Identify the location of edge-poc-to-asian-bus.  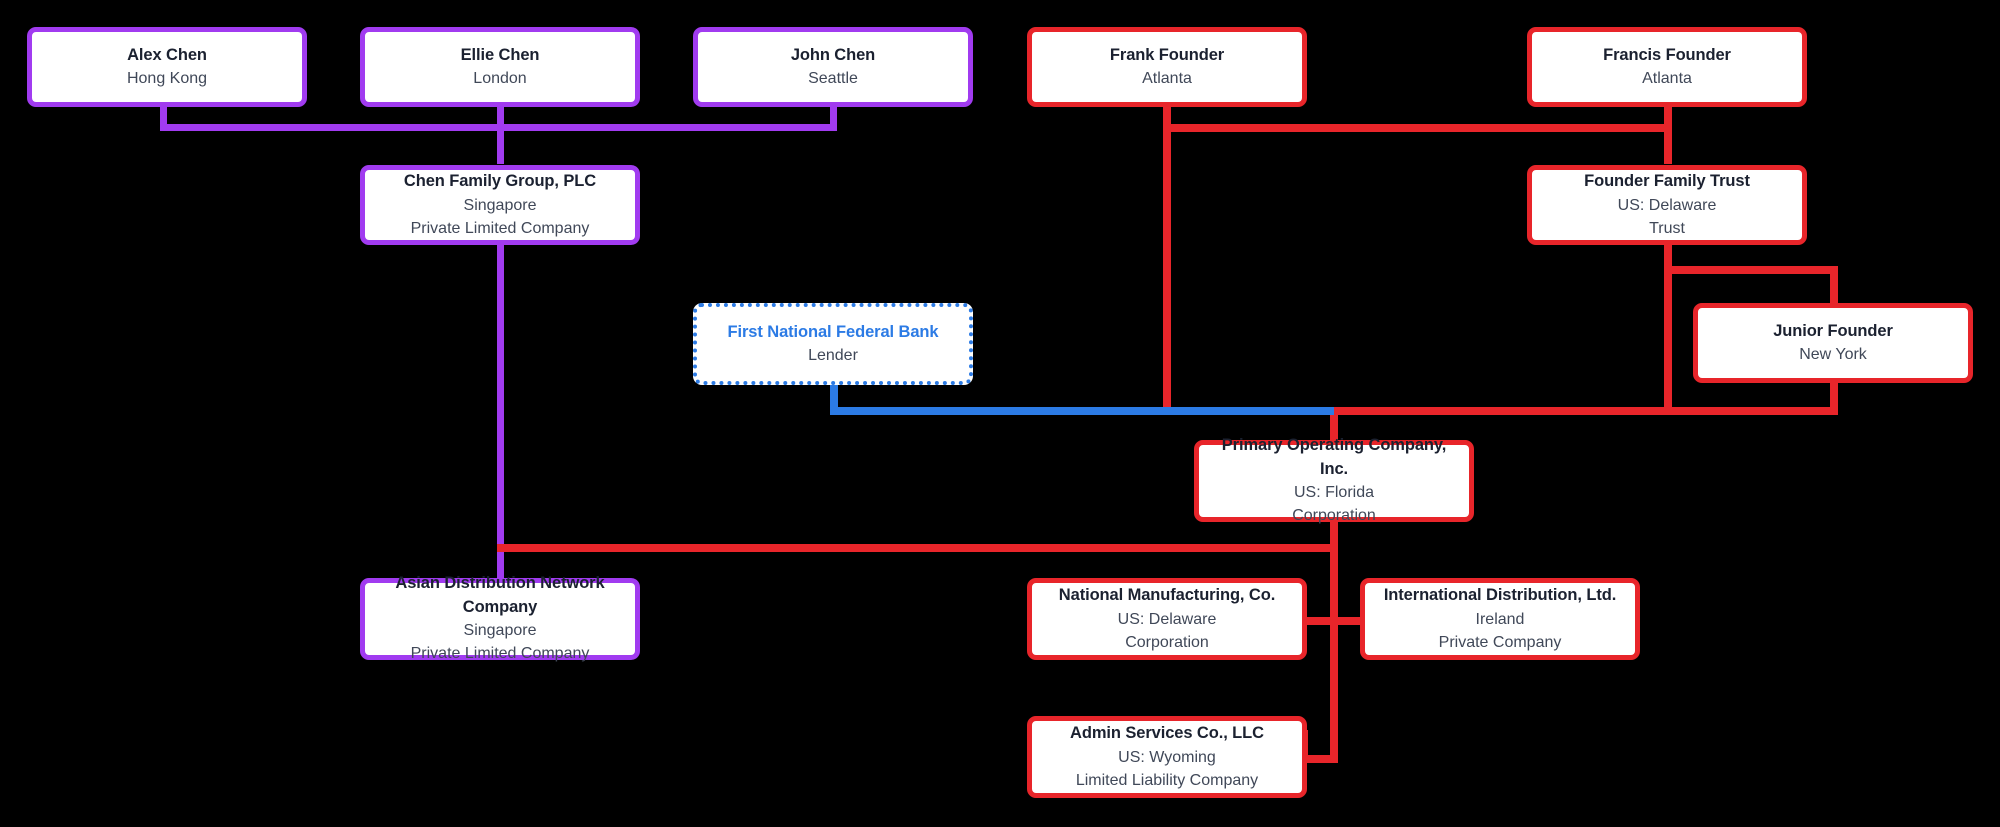
(917, 548).